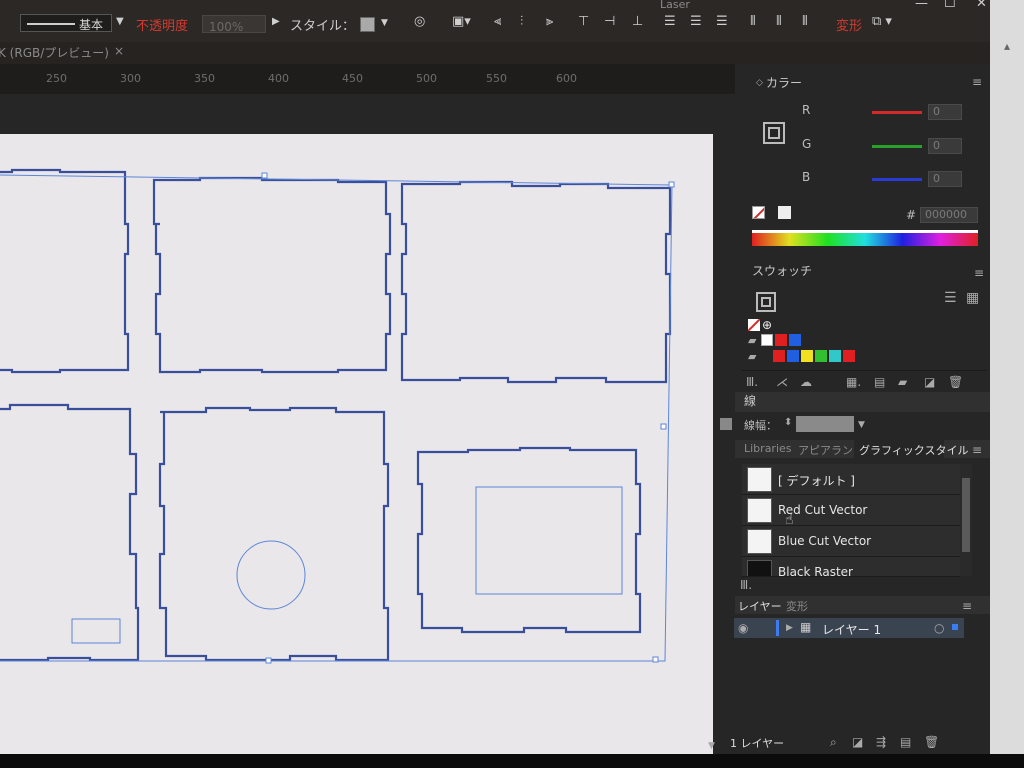 This screenshot has height=768, width=1024. I want to click on visibility-eye-icon: ◉, so click(743, 628).